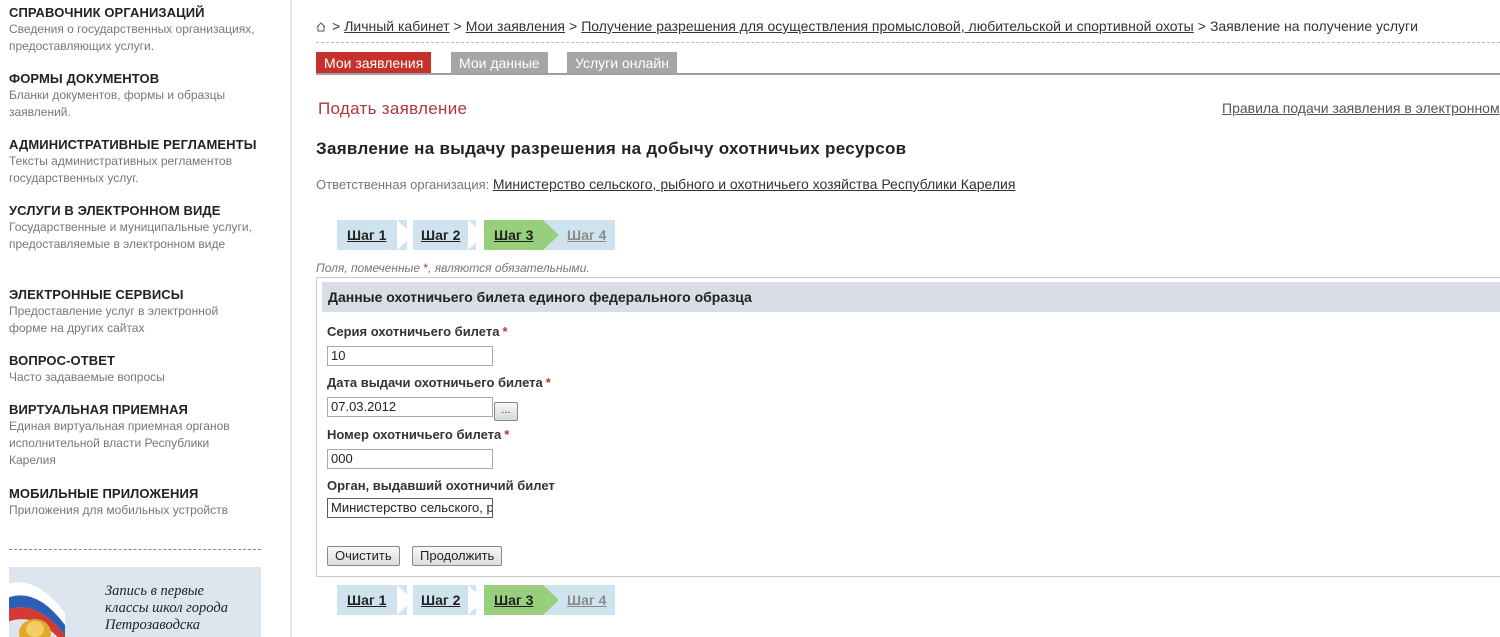 This screenshot has width=1500, height=637. What do you see at coordinates (441, 485) in the screenshot?
I see `issuing-authority-label: Орган, выдавший охотничий билет` at bounding box center [441, 485].